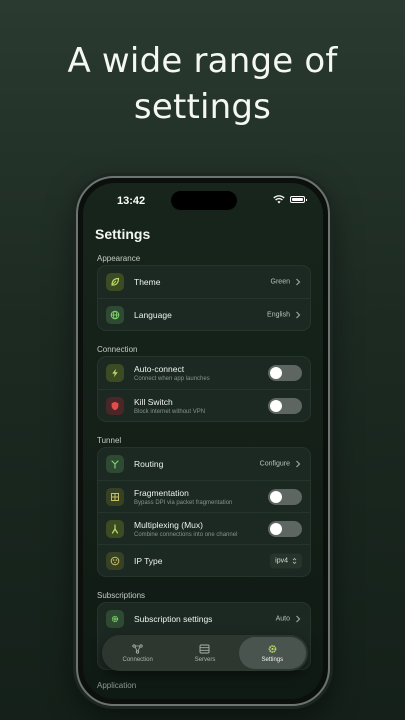 The width and height of the screenshot is (405, 720). I want to click on tab-connection: Connection, so click(137, 653).